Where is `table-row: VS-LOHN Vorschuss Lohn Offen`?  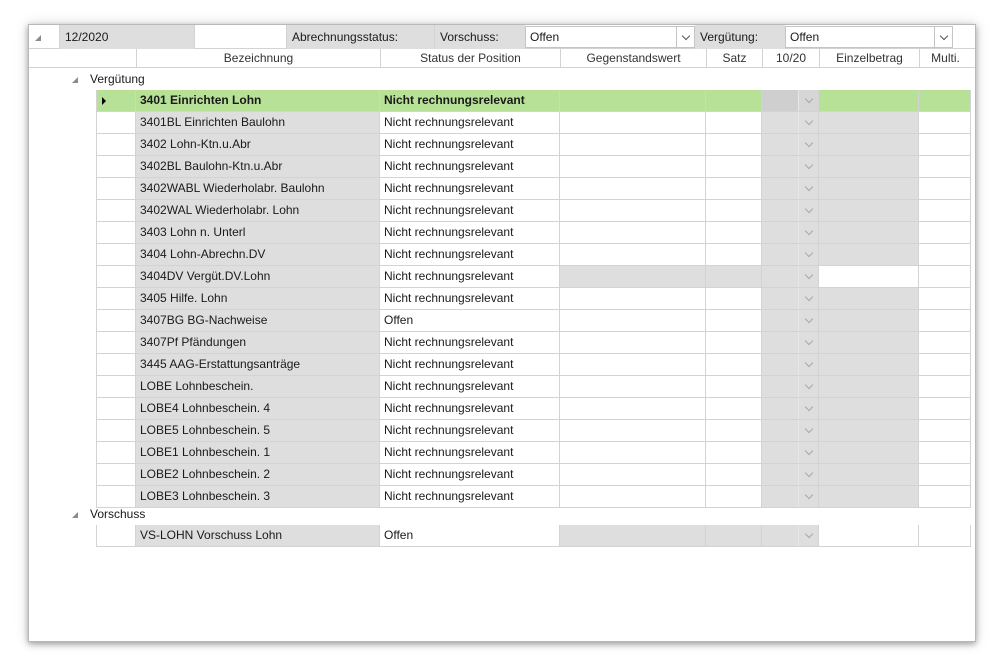
table-row: VS-LOHN Vorschuss Lohn Offen is located at coordinates (535, 536).